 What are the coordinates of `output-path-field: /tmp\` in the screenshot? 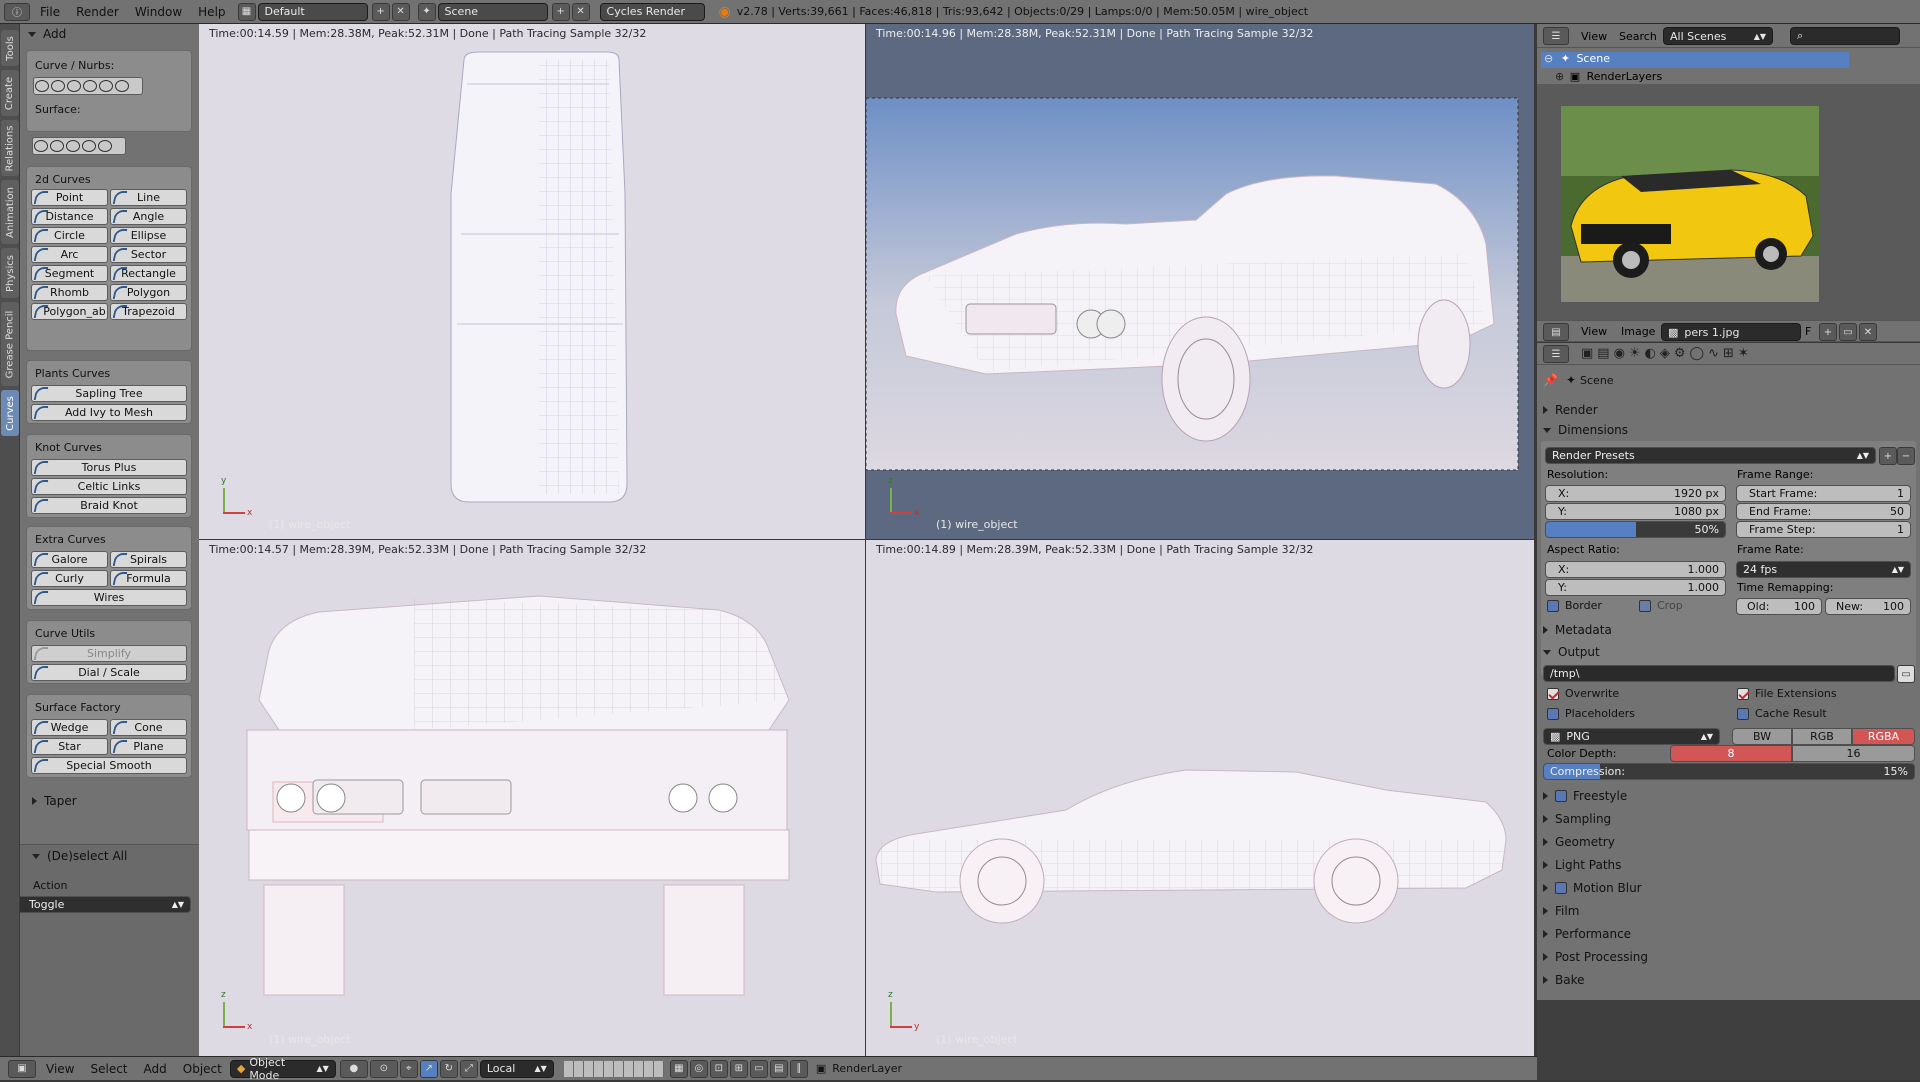 It's located at (1719, 673).